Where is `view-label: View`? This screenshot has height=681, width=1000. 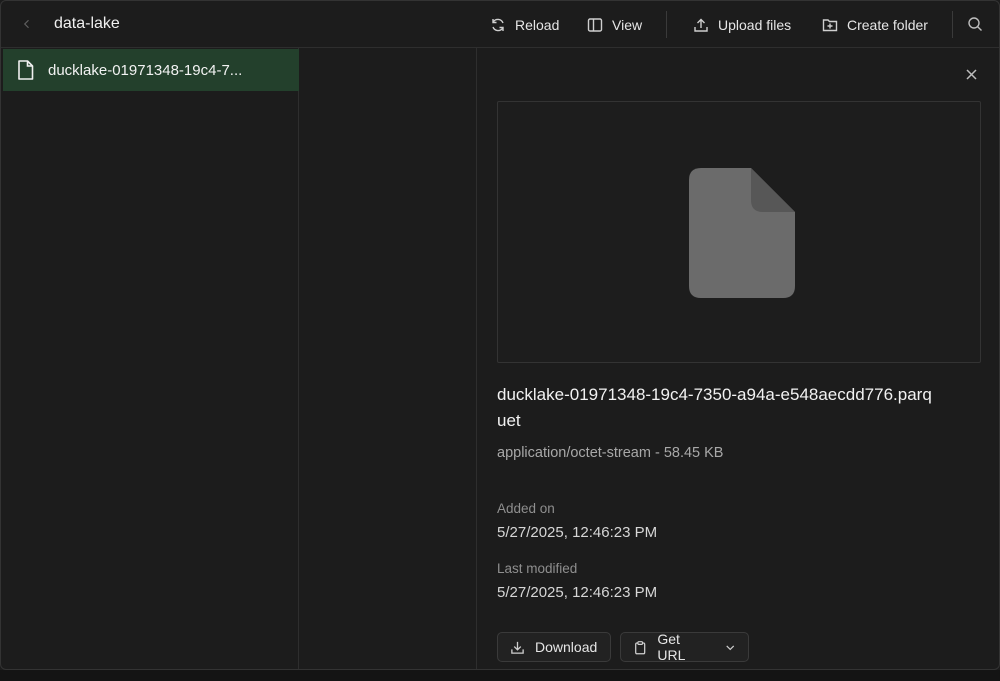 view-label: View is located at coordinates (627, 25).